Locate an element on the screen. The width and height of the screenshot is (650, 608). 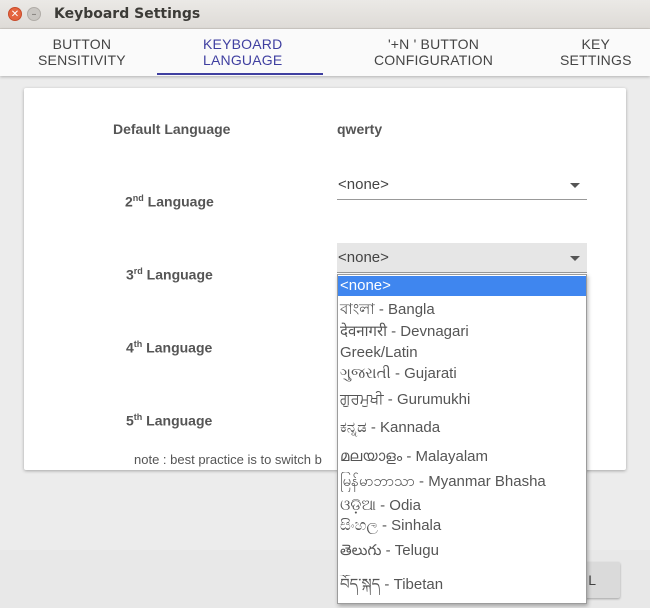
lang-num: 2 is located at coordinates (129, 201).